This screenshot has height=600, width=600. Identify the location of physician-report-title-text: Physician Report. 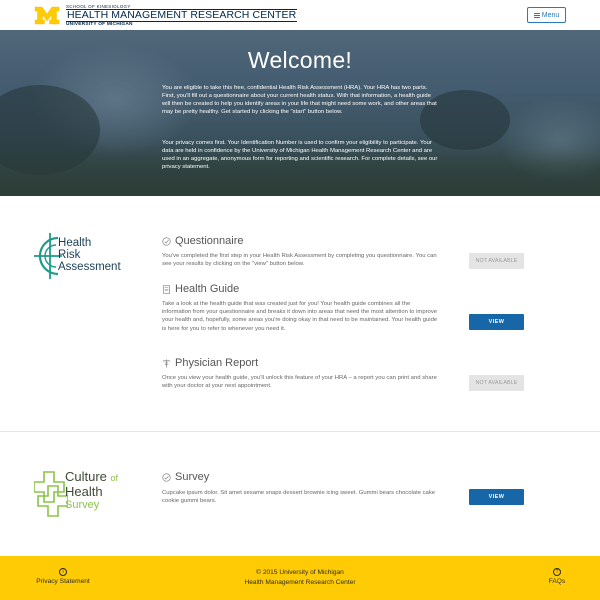
(217, 363).